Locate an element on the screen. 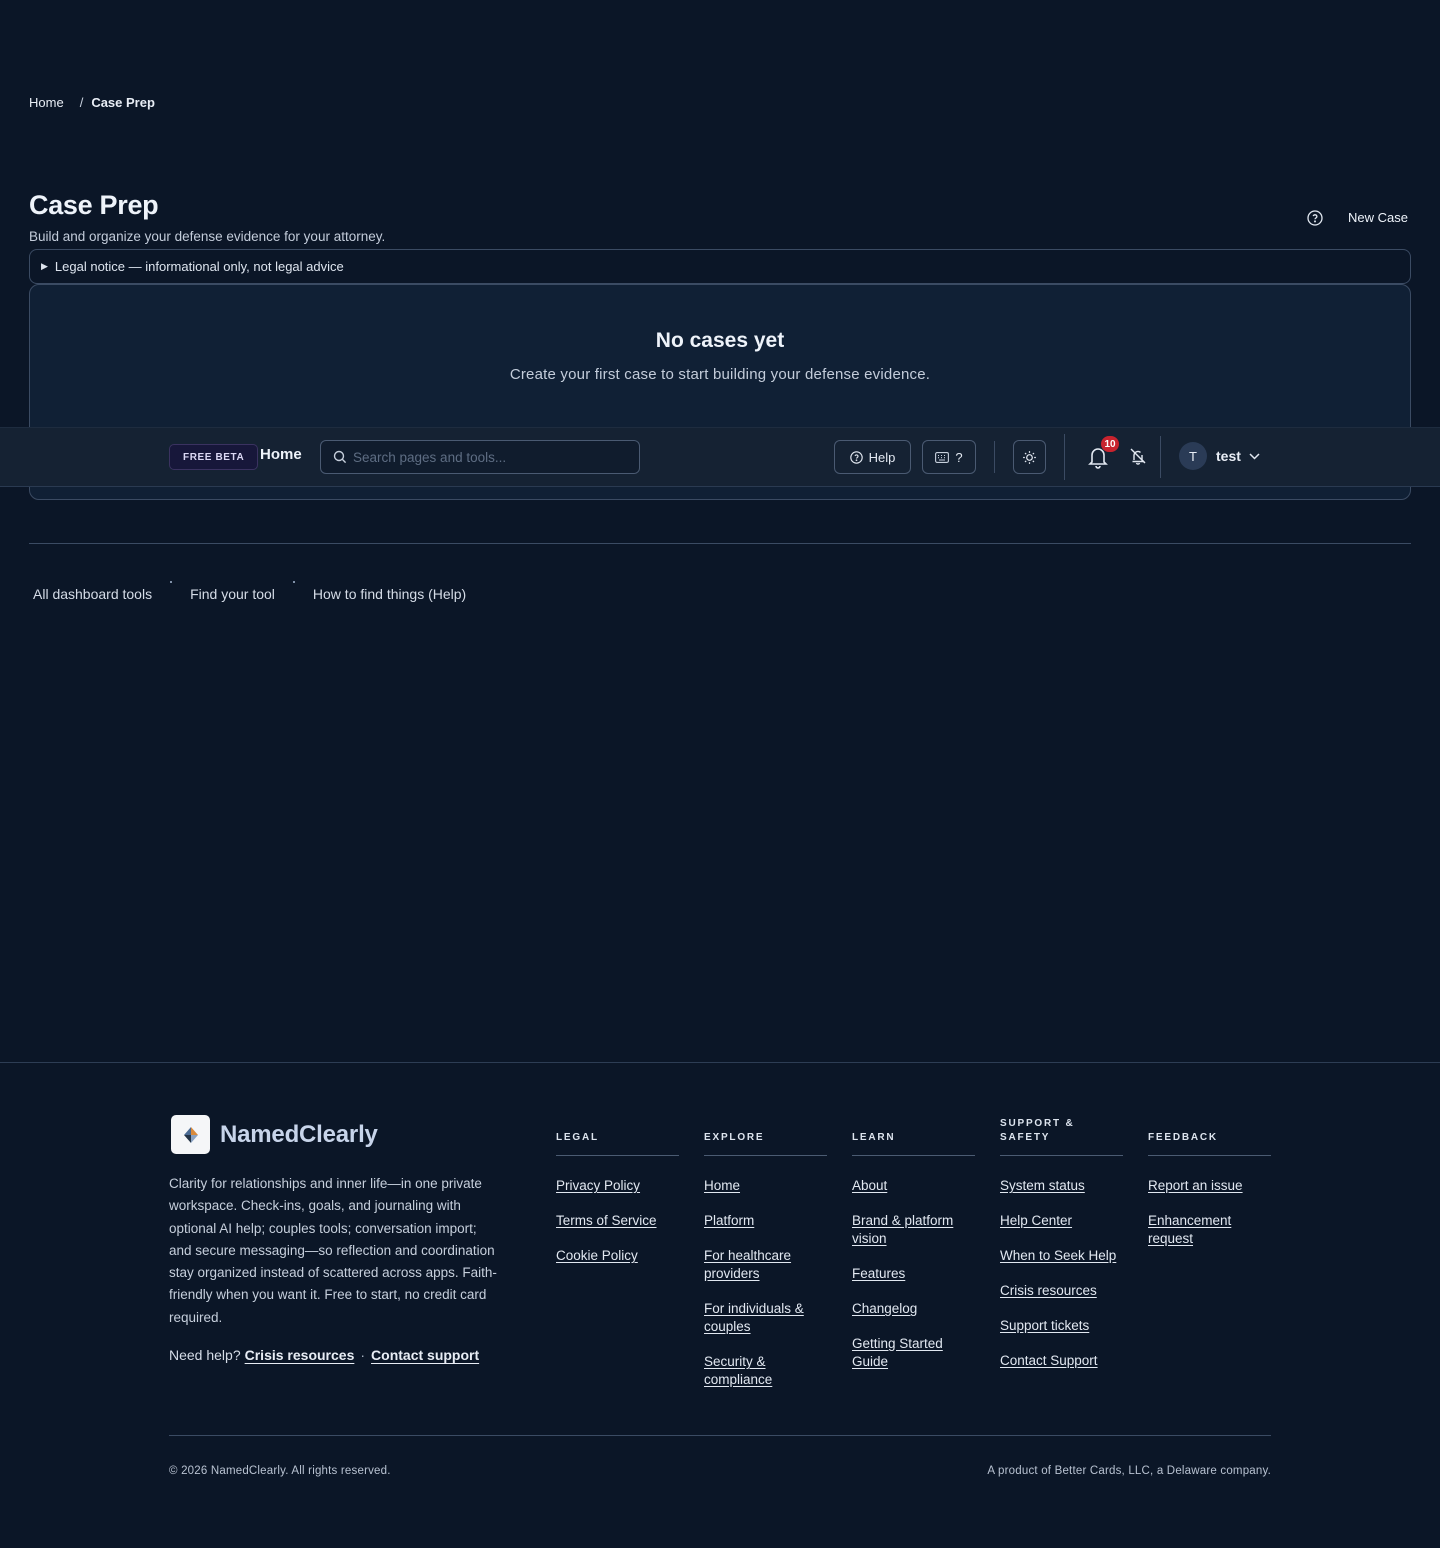 This screenshot has height=1548, width=1440. keyboard-shortcuts-label: ? is located at coordinates (959, 457).